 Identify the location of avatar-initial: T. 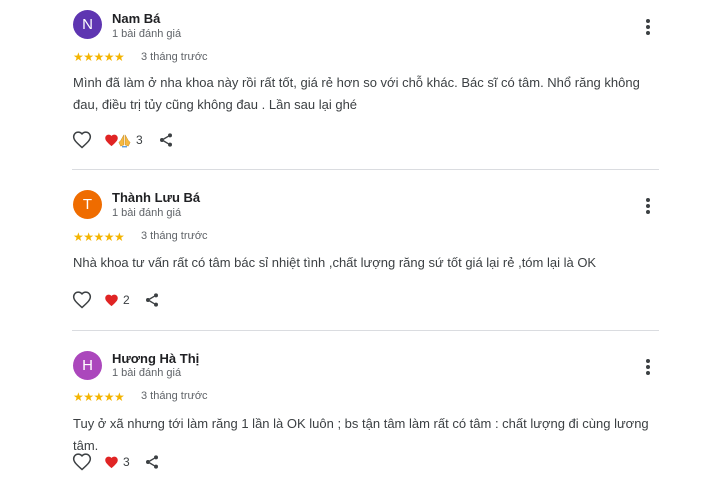
(87, 204).